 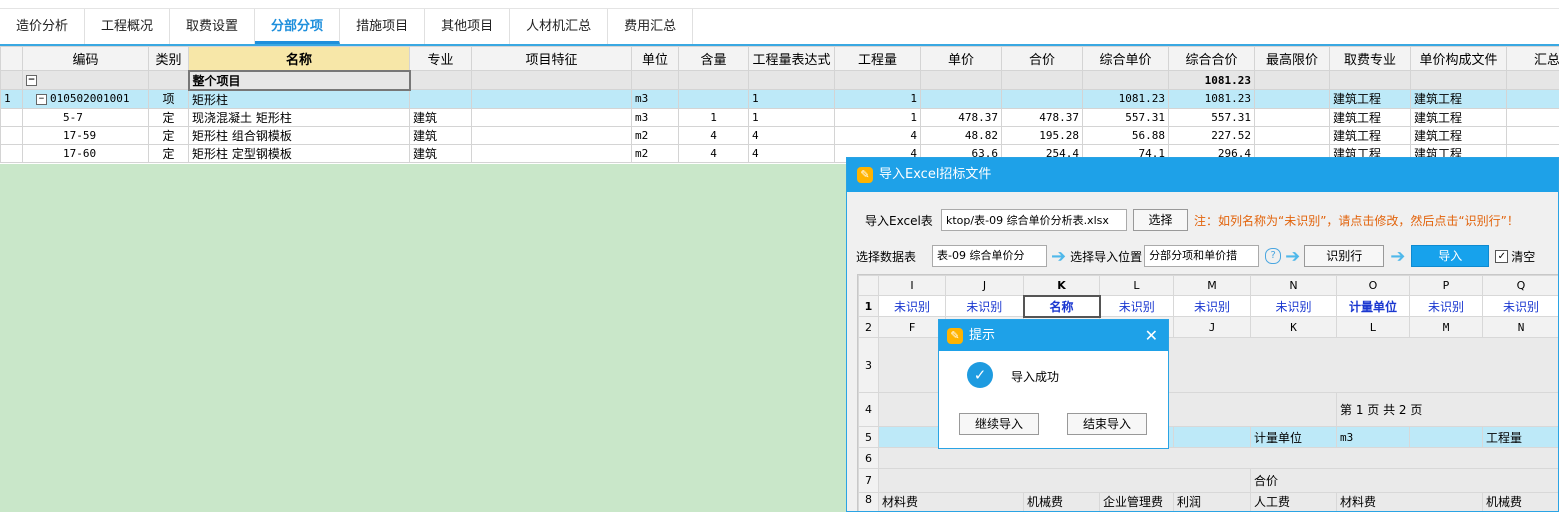 I want to click on col-header: 单价, so click(x=961, y=58).